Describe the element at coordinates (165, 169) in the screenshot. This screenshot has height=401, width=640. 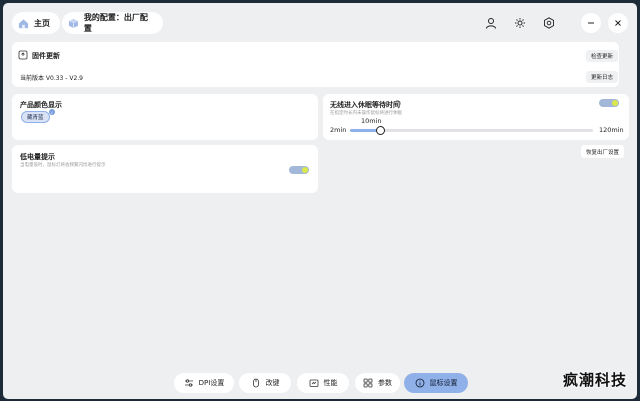
I see `lowbattery-card: 低电量提示 当电量低时，鼠标灯将会频繁闪烁进行提示` at that location.